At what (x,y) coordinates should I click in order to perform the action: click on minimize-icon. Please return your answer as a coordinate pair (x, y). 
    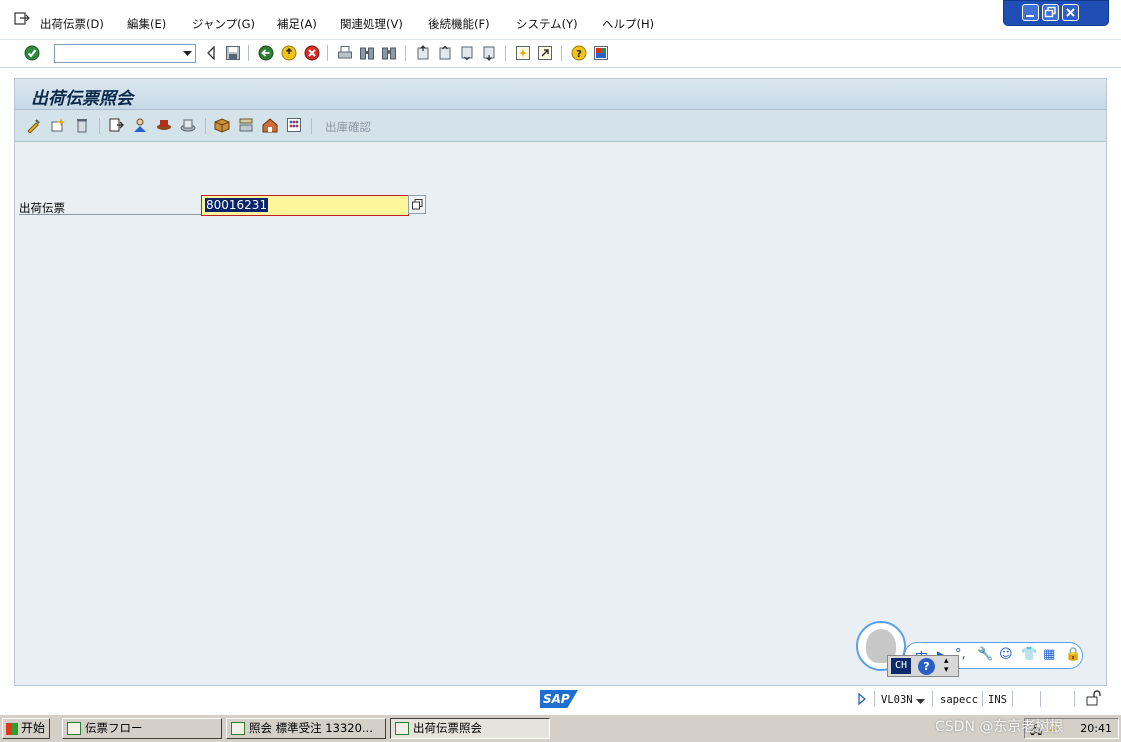
    Looking at the image, I should click on (1030, 16).